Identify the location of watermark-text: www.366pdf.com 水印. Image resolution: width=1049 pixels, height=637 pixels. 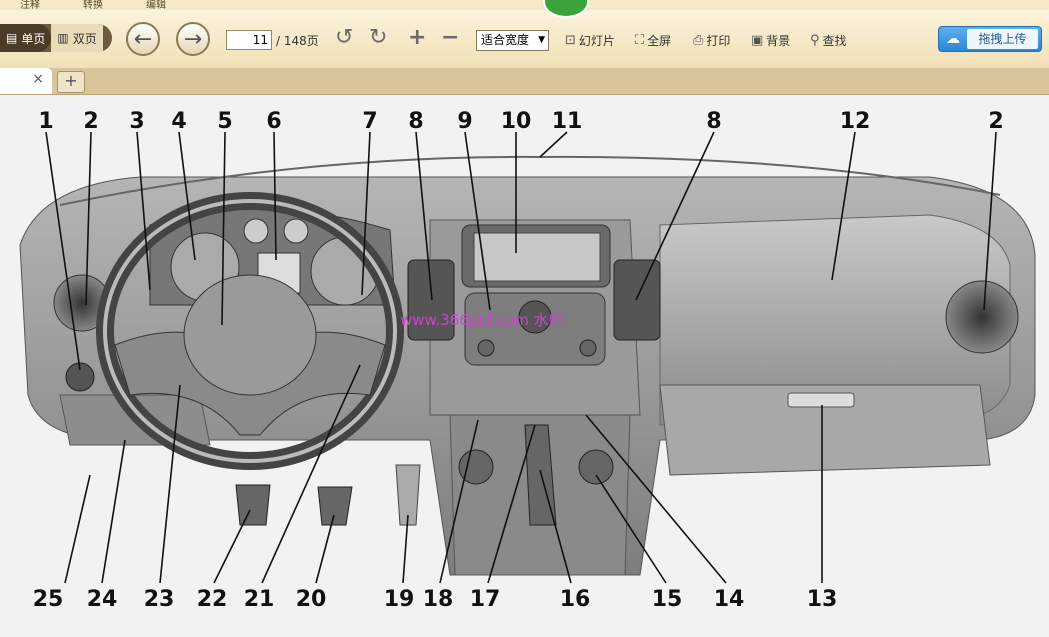
(482, 320).